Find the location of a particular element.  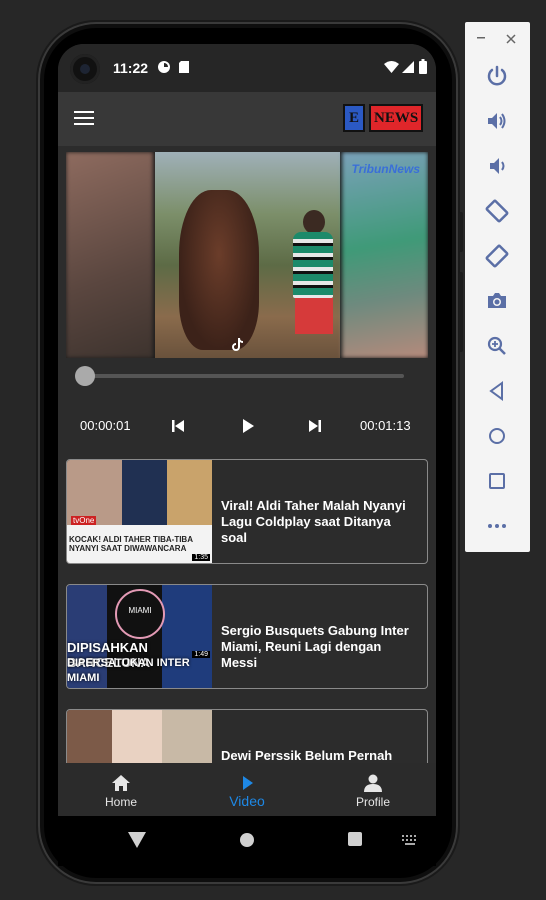

tiktok-icon is located at coordinates (237, 344).